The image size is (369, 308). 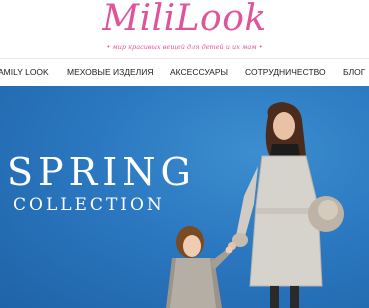 What do you see at coordinates (354, 72) in the screenshot?
I see `nav-item-blog: БЛОГ` at bounding box center [354, 72].